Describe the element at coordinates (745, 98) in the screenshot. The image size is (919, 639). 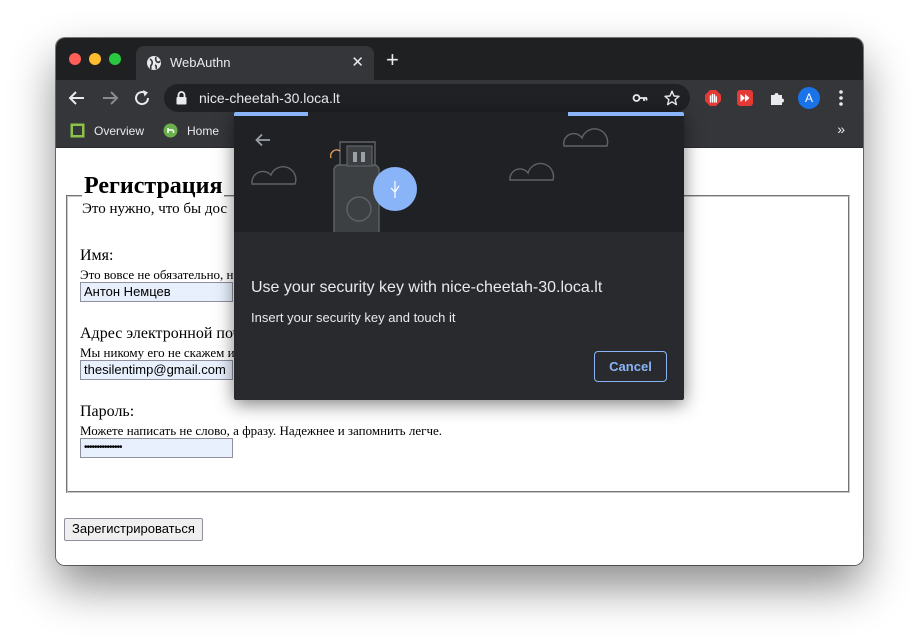
I see `media-extension-icon` at that location.